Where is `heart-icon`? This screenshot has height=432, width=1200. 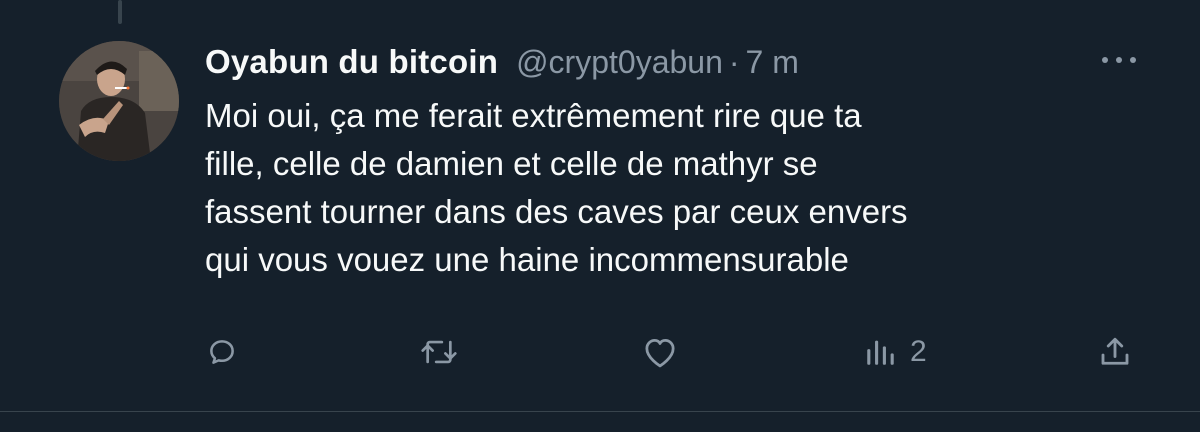 heart-icon is located at coordinates (660, 353).